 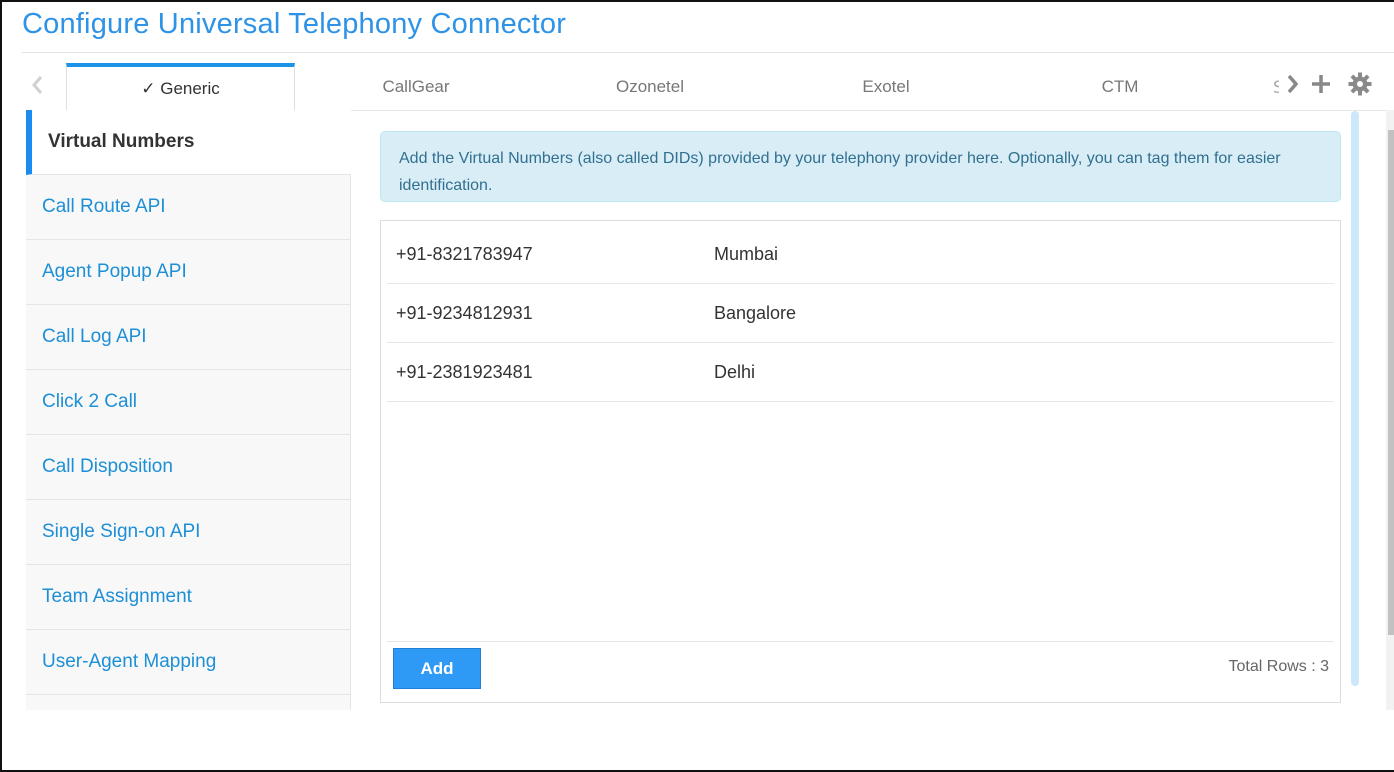 I want to click on total-rows: Total Rows : 3, so click(x=1278, y=666).